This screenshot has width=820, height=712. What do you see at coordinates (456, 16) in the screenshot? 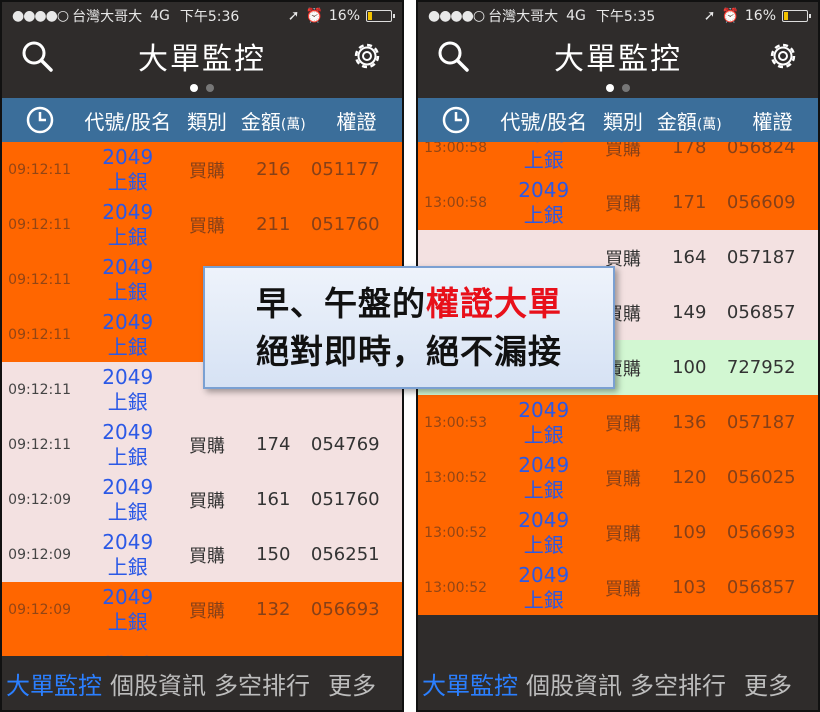
I see `signal-strength: ●●●●○` at bounding box center [456, 16].